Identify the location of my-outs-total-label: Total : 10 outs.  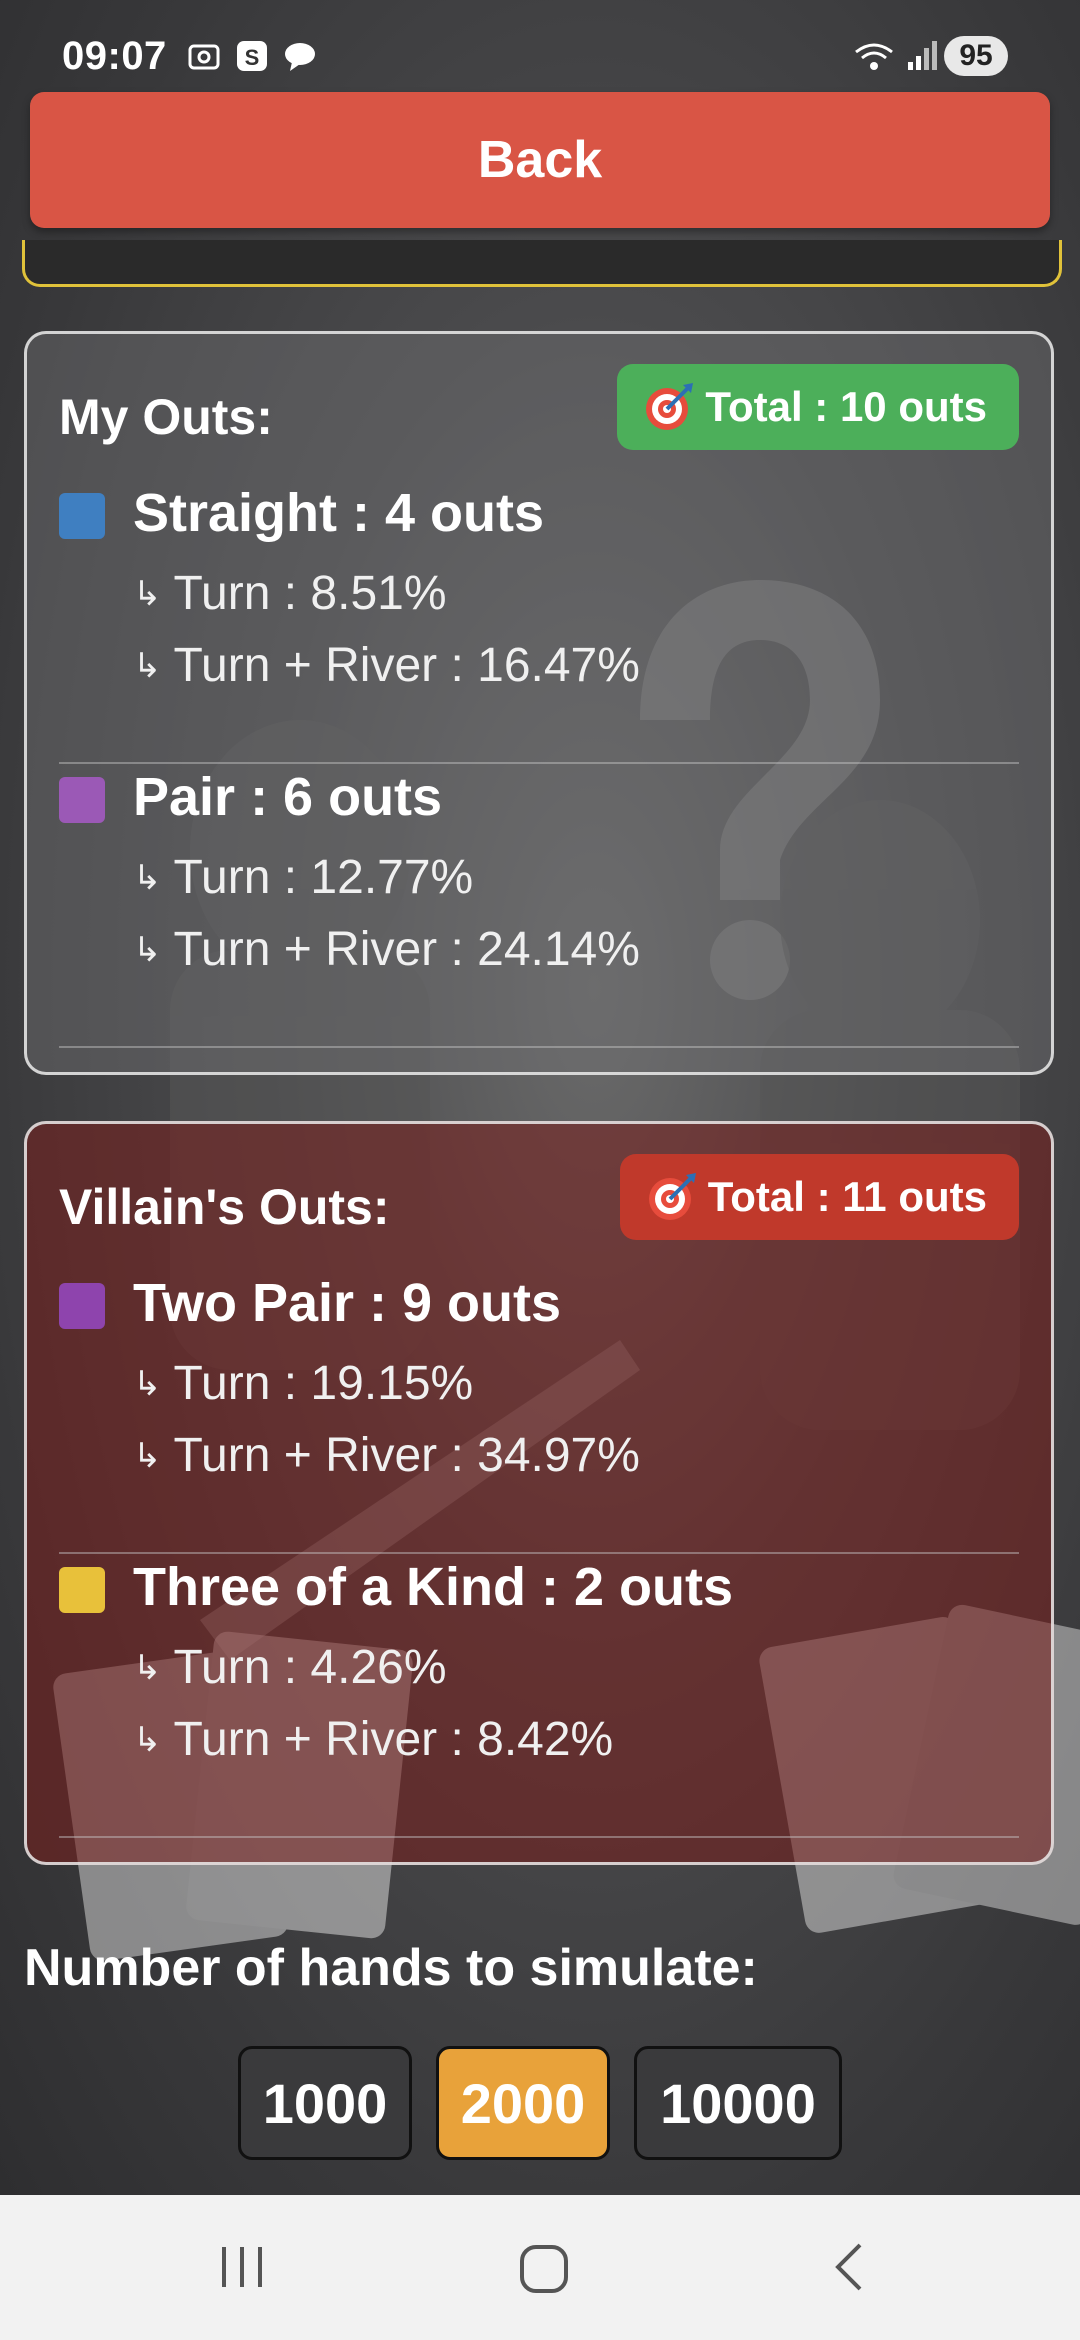
(846, 406).